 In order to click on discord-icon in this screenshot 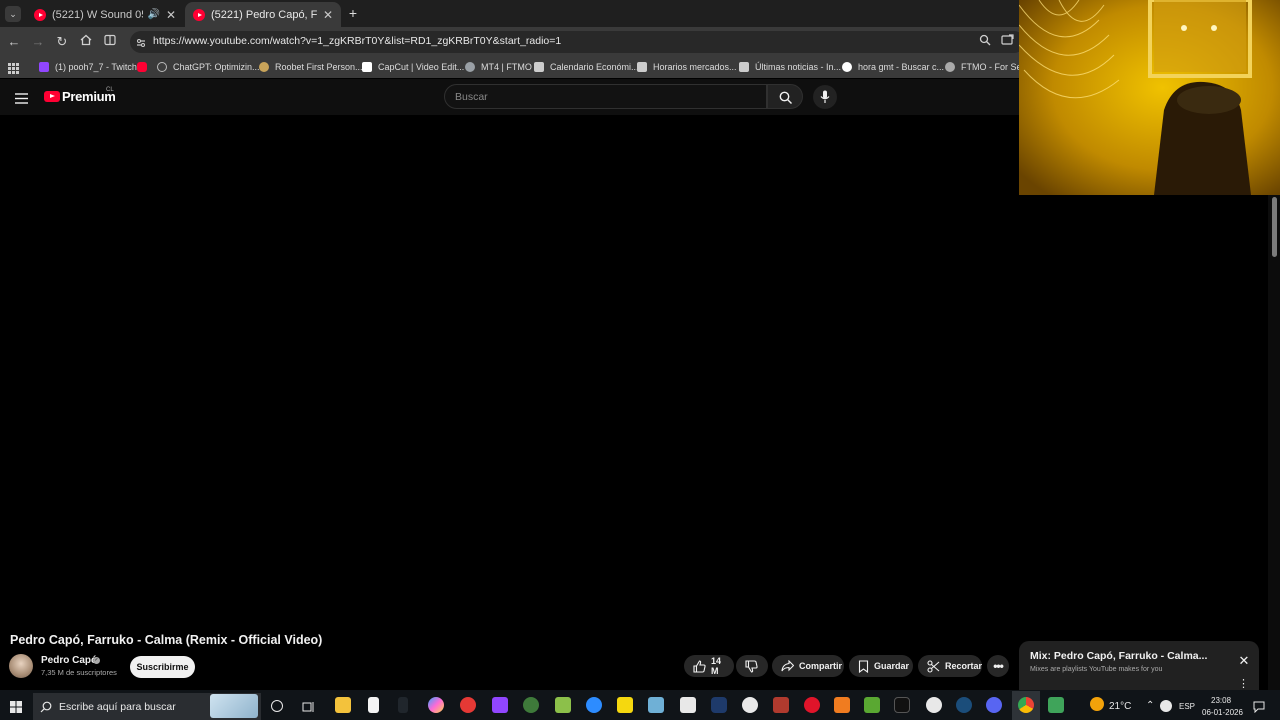, I will do `click(994, 705)`.